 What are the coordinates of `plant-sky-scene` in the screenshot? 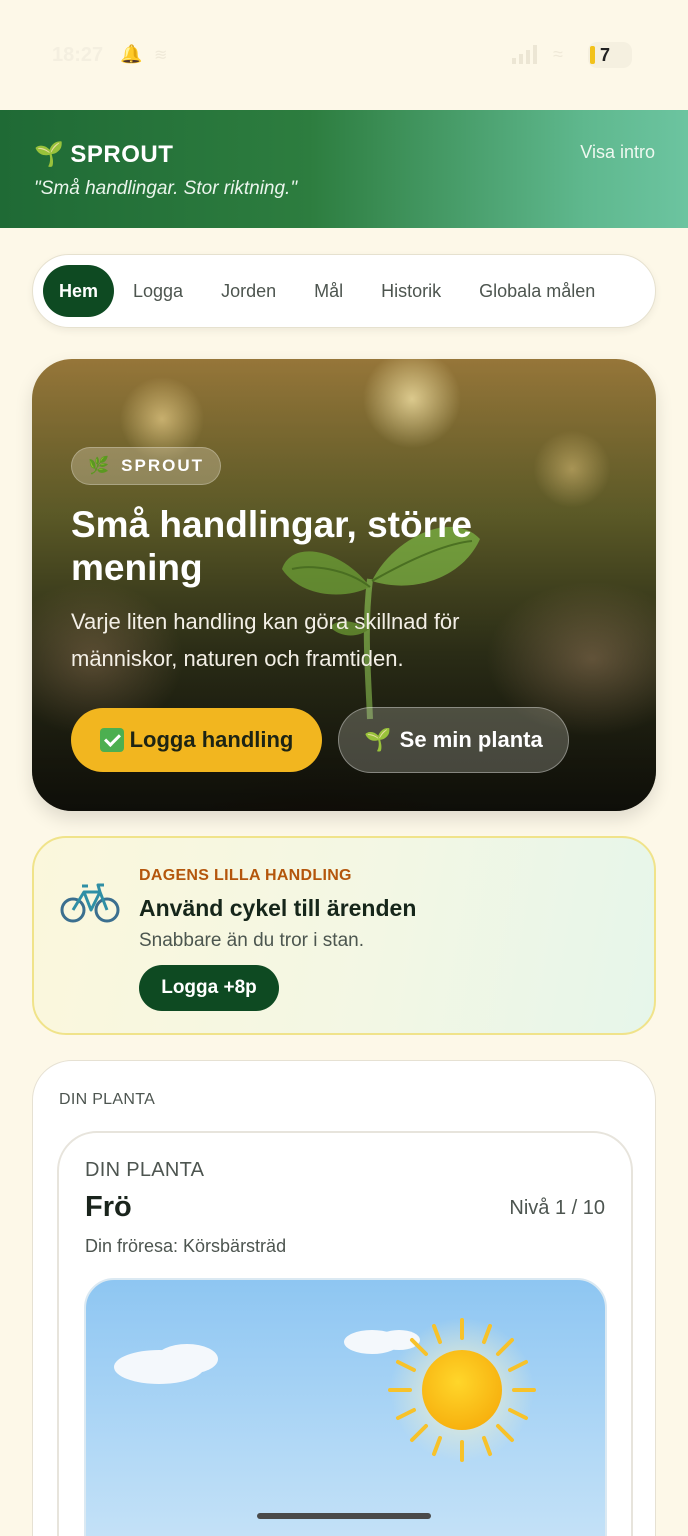 It's located at (345, 1407).